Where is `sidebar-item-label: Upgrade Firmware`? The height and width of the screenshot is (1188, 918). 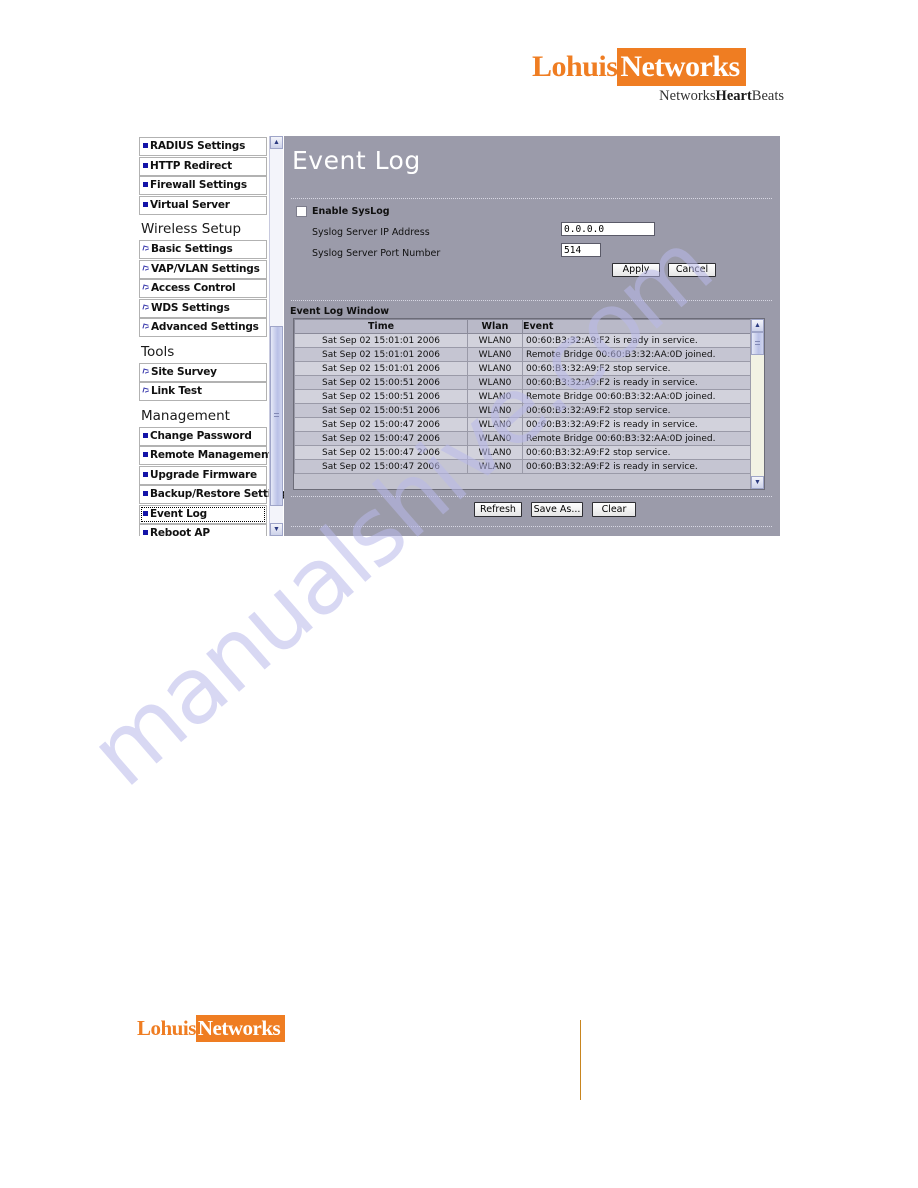
sidebar-item-label: Upgrade Firmware is located at coordinates (203, 474).